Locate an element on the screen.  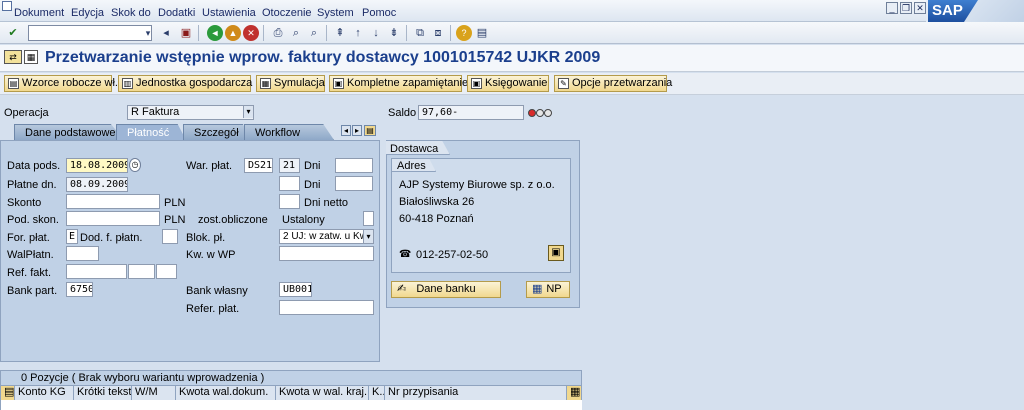
save-icon: ▣ is located at coordinates (186, 33).